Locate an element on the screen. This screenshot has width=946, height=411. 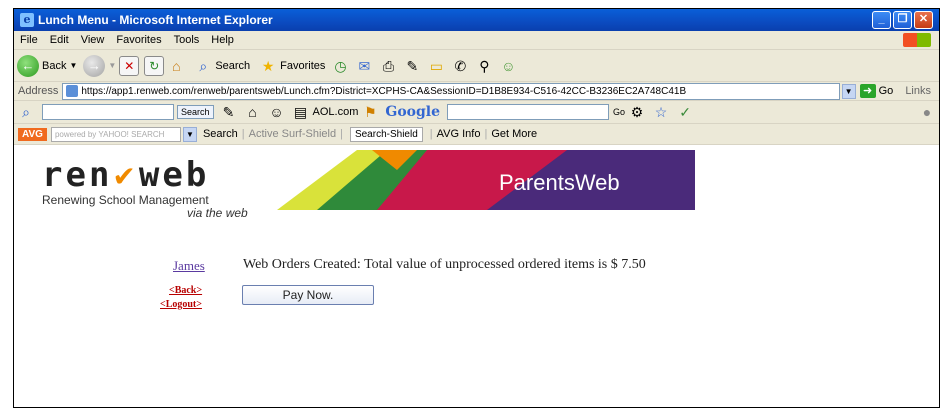
menu-help: Help is located at coordinates (222, 40).